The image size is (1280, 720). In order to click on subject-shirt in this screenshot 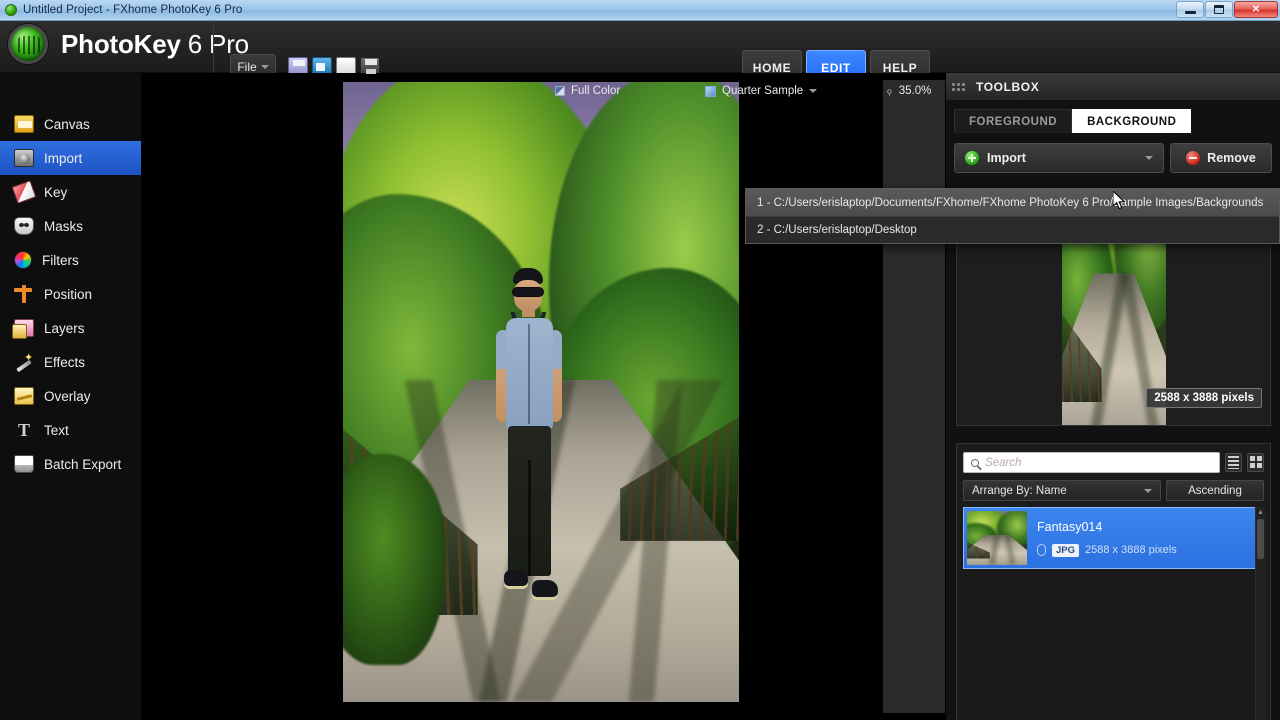, I will do `click(530, 374)`.